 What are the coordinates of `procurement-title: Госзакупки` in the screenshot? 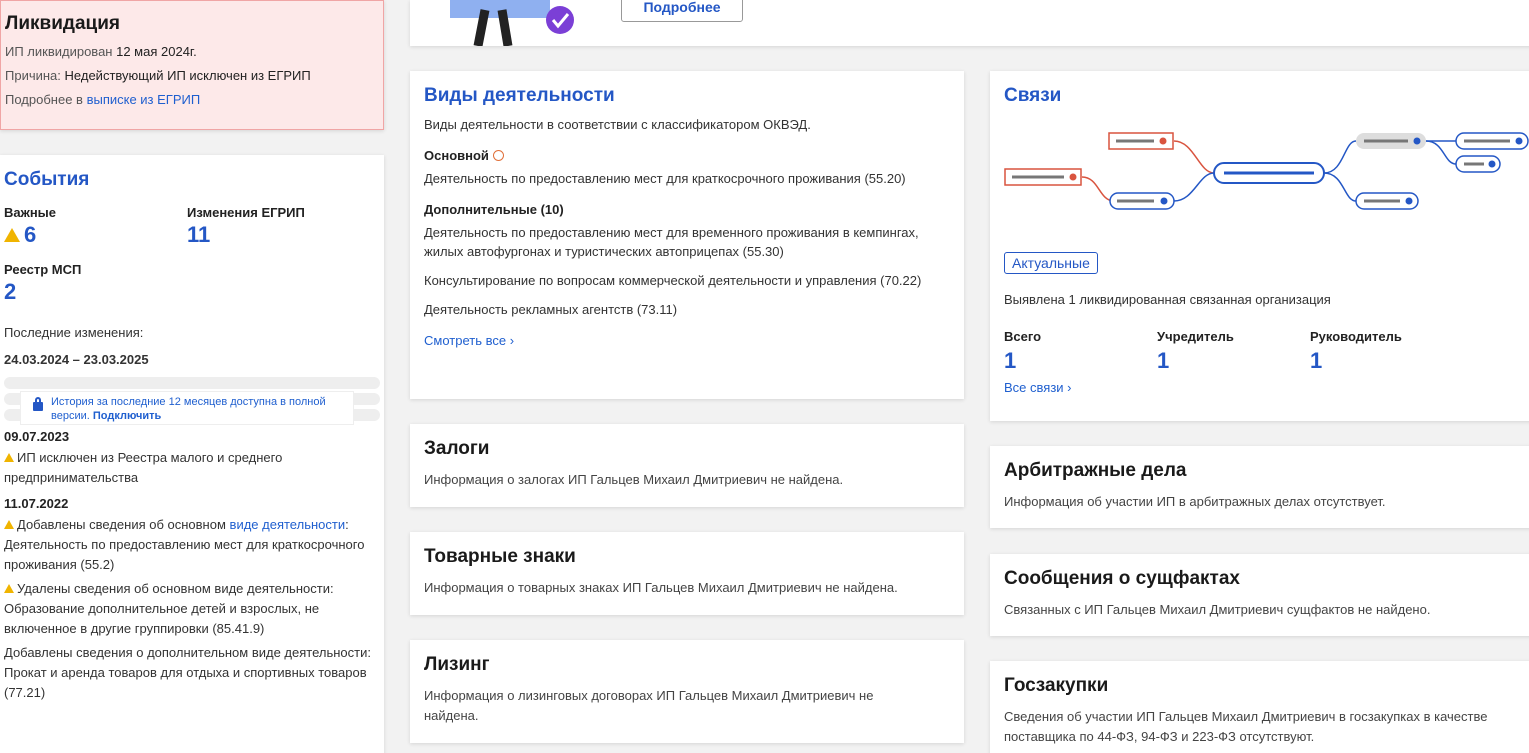 It's located at (1266, 686).